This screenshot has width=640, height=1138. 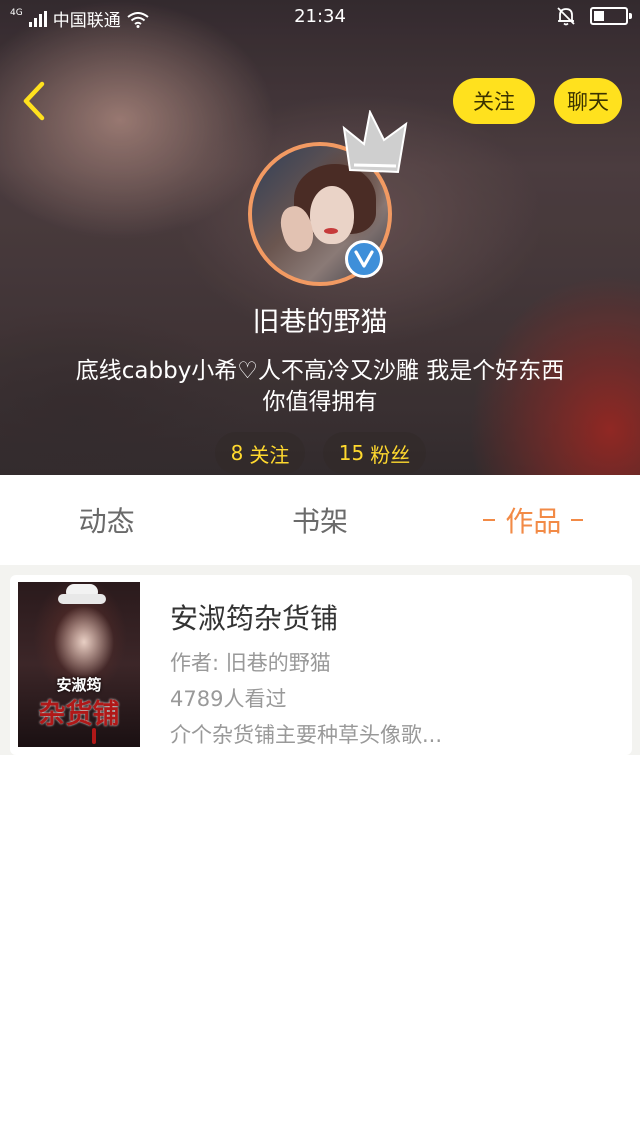 I want to click on verified-v-mark, so click(x=364, y=259).